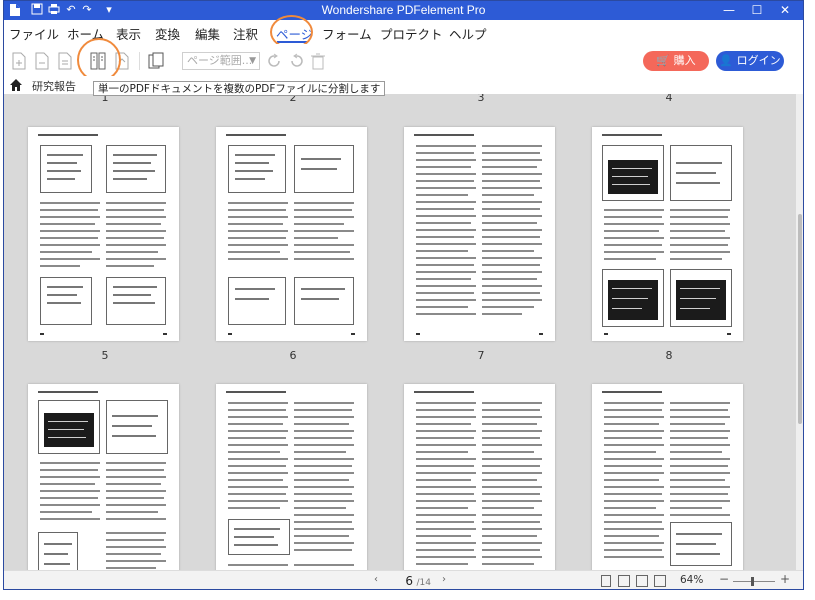 This screenshot has width=815, height=600. I want to click on delete-icon, so click(318, 61).